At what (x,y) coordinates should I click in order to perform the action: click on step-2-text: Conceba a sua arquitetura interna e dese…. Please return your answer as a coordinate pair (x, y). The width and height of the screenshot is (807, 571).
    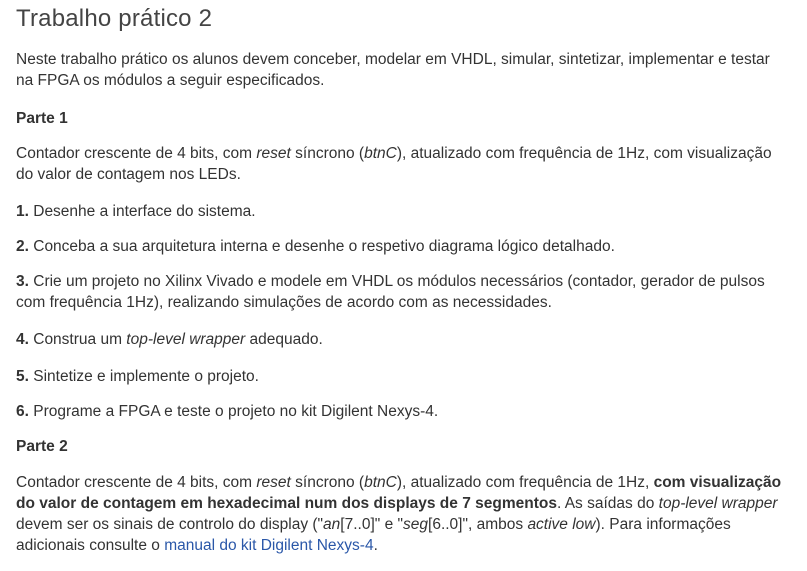
    Looking at the image, I should click on (321, 246).